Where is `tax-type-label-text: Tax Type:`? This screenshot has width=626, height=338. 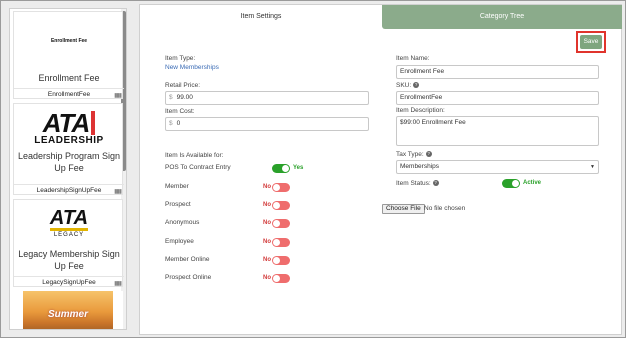
tax-type-label-text: Tax Type: is located at coordinates (410, 154).